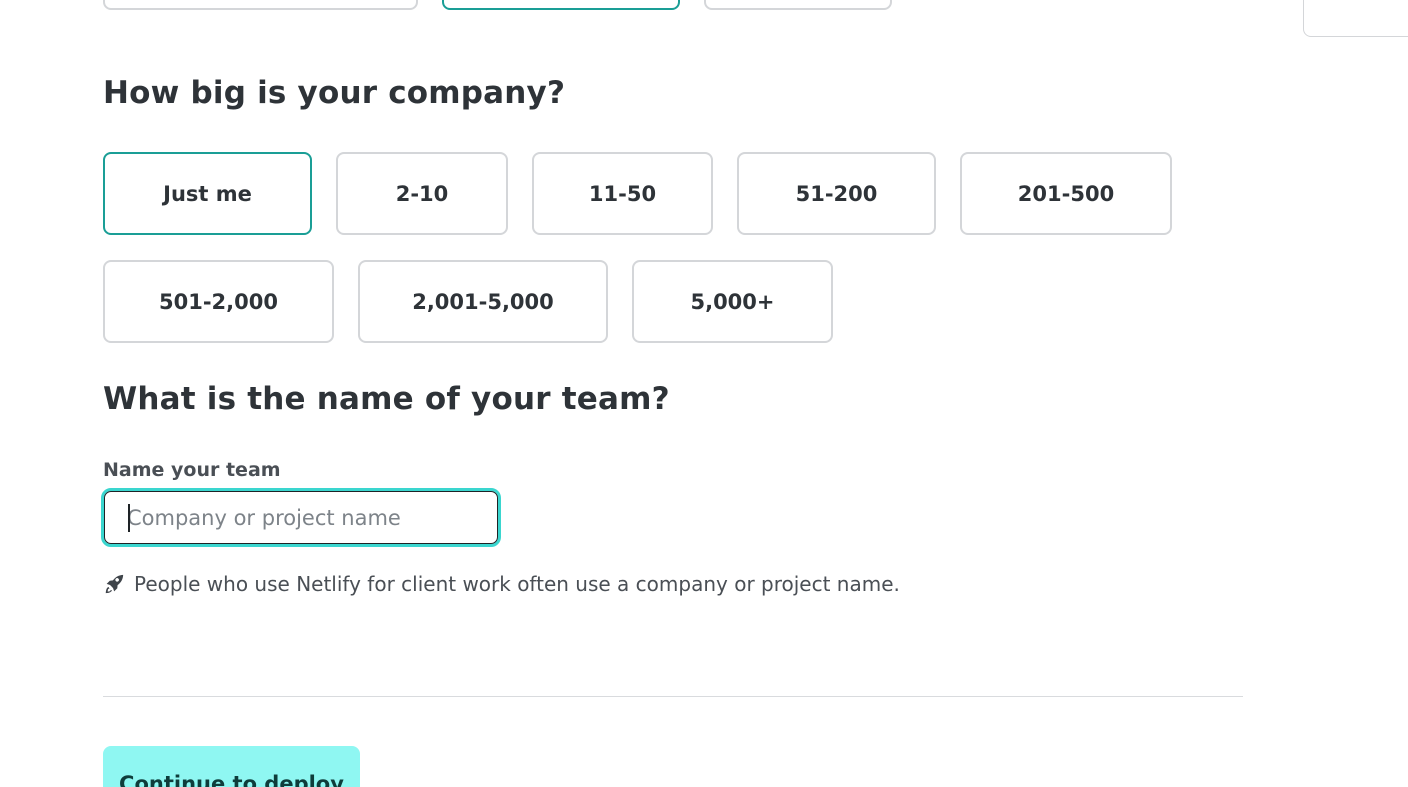  Describe the element at coordinates (422, 193) in the screenshot. I see `size-option-2-10: 2-10` at that location.